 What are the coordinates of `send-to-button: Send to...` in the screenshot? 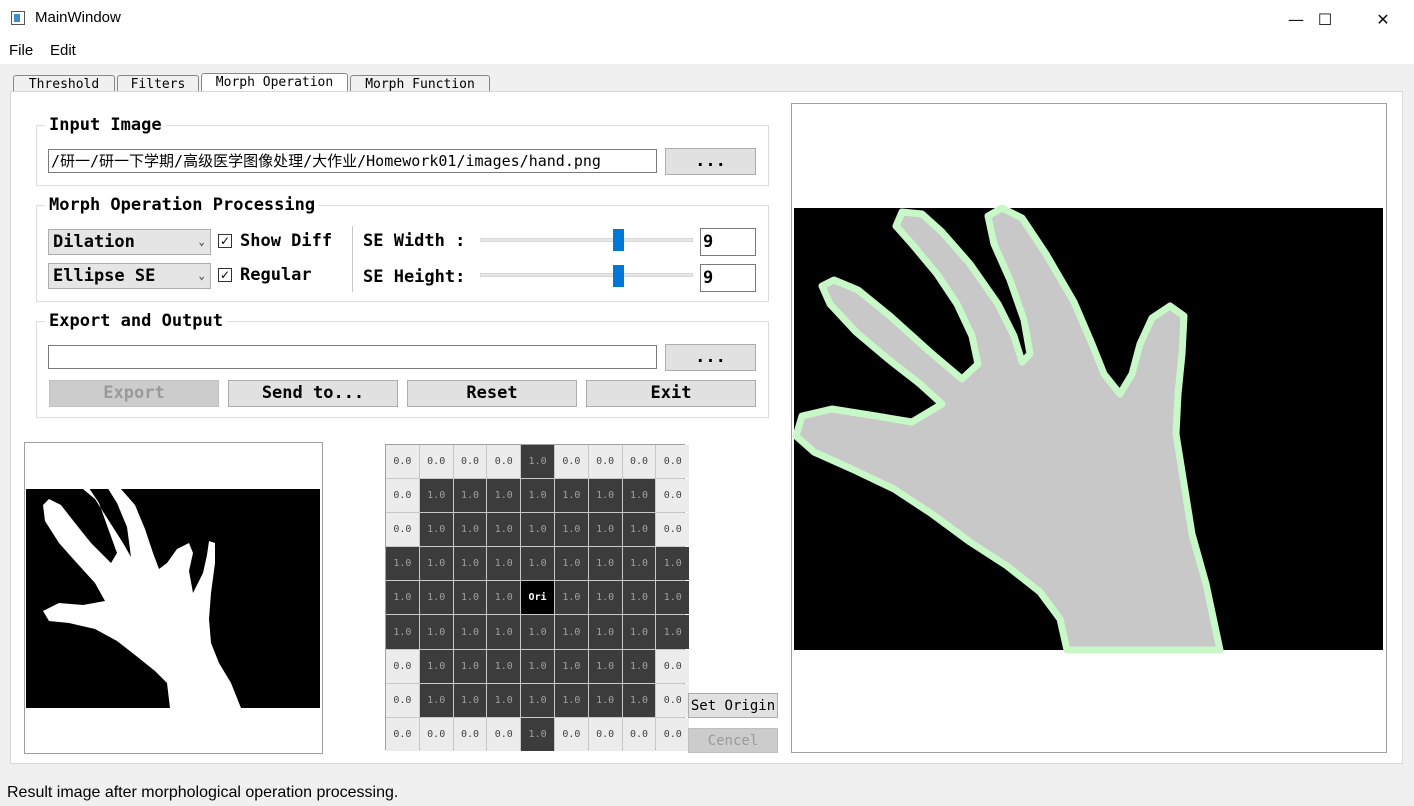 It's located at (313, 393).